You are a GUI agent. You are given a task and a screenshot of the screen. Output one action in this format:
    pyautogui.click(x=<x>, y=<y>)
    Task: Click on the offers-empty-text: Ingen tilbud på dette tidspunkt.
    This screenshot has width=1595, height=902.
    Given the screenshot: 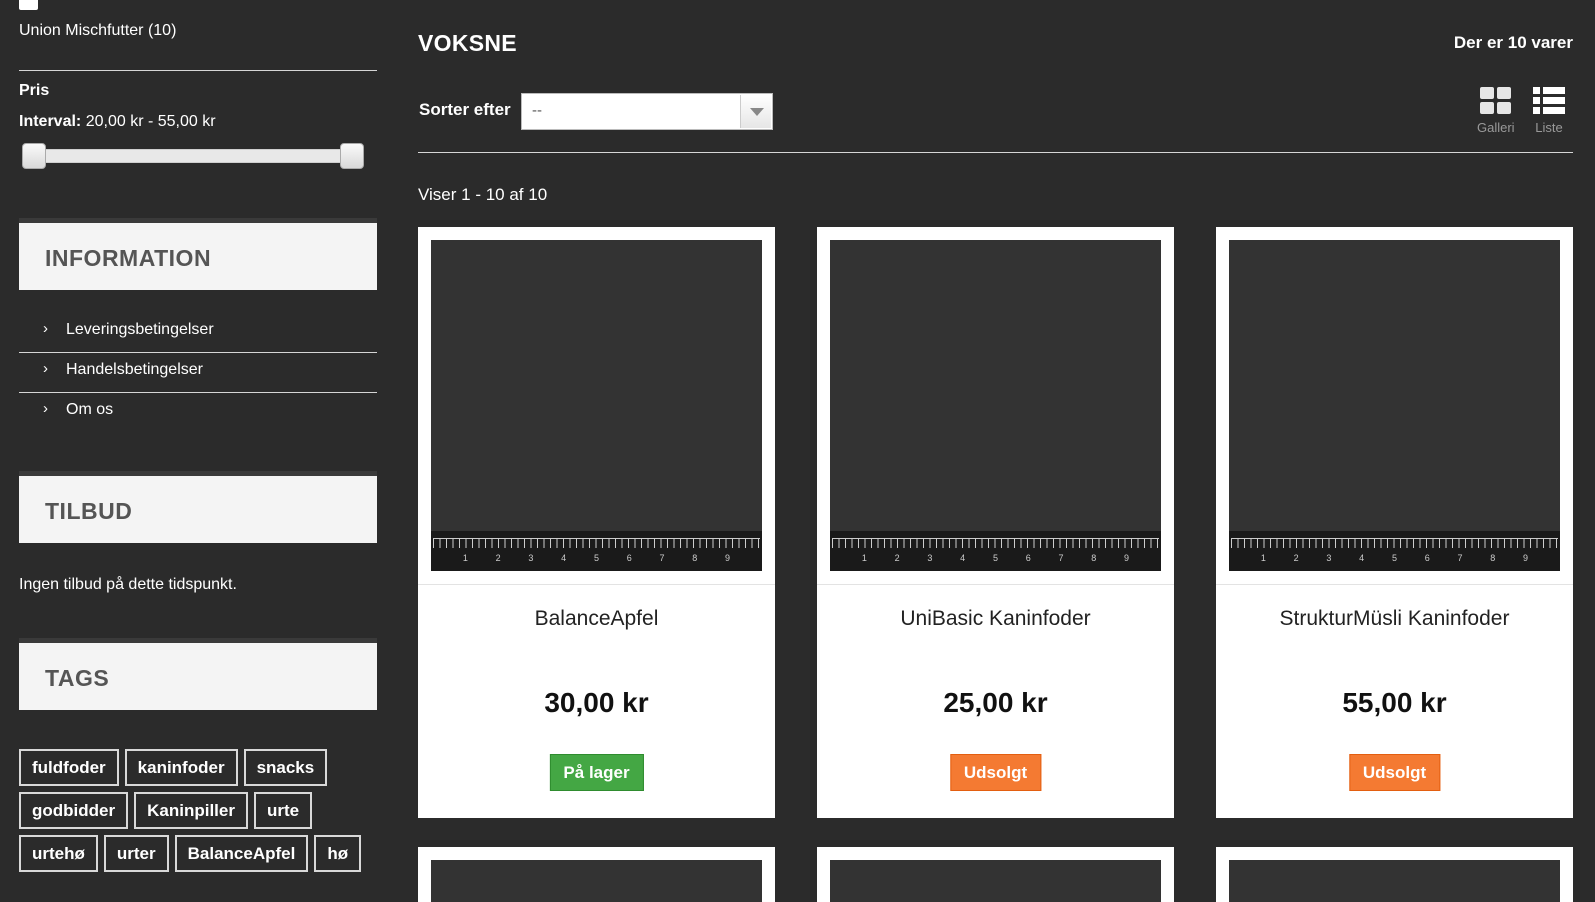 What is the action you would take?
    pyautogui.click(x=128, y=584)
    